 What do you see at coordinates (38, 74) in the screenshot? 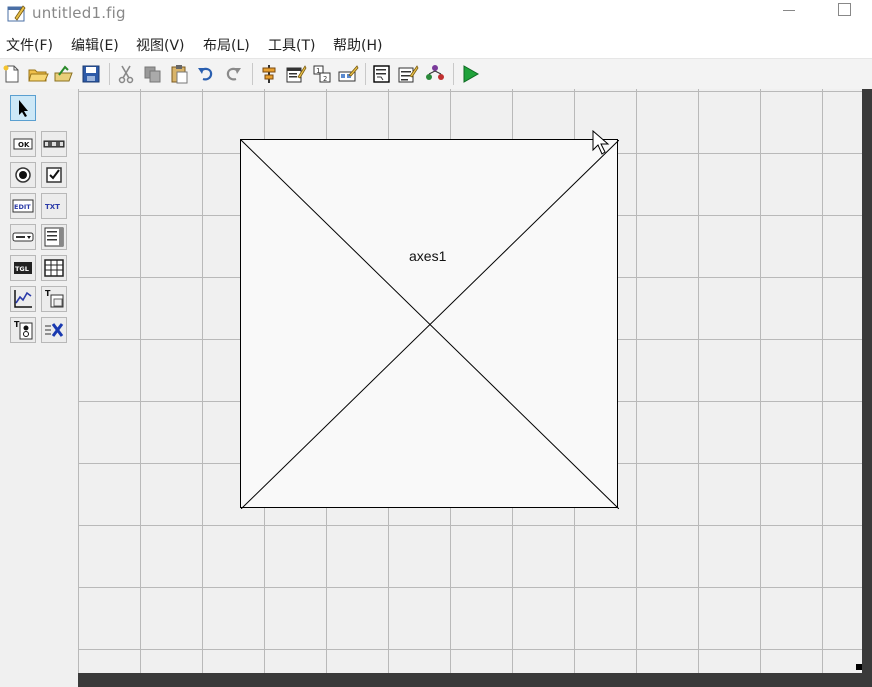
I see `open-file-icon` at bounding box center [38, 74].